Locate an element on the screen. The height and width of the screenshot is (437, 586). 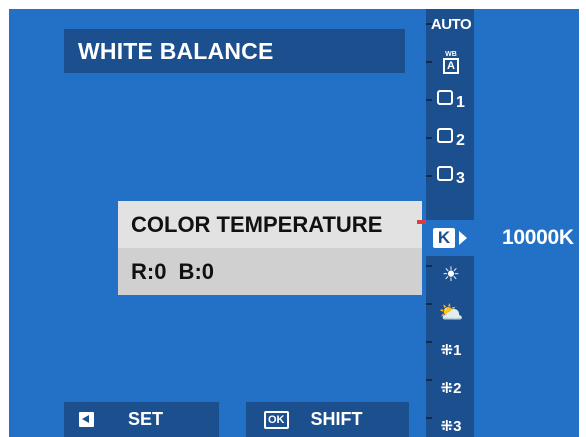
arrow-right-icon is located at coordinates (463, 238).